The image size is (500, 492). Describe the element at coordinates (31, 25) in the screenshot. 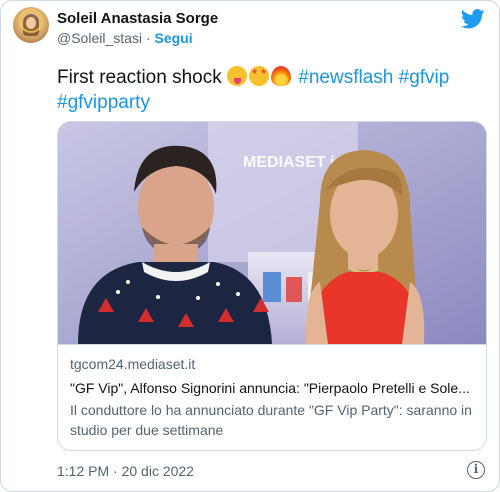

I see `avatar` at that location.